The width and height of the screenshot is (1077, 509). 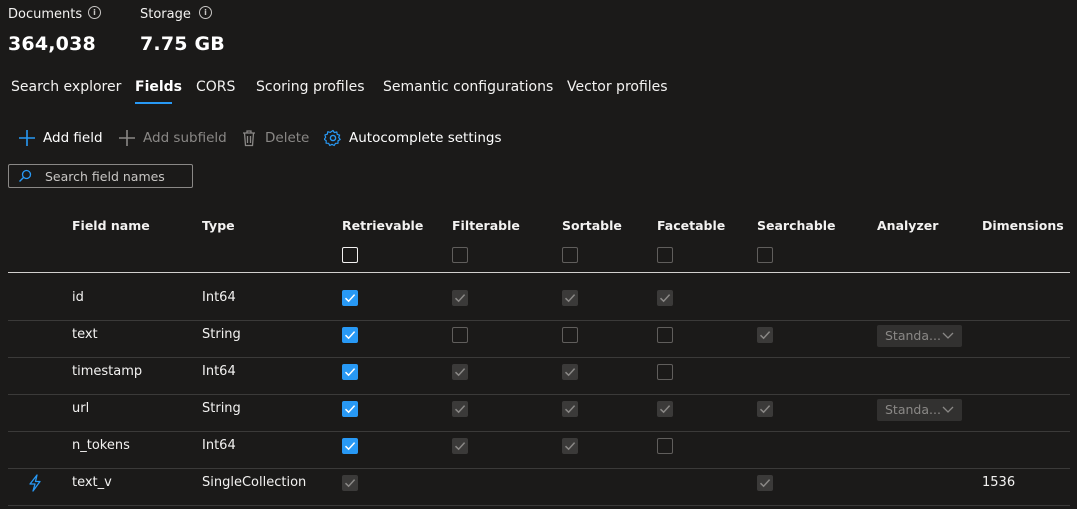 I want to click on field-name-cell: text_v, so click(x=92, y=482).